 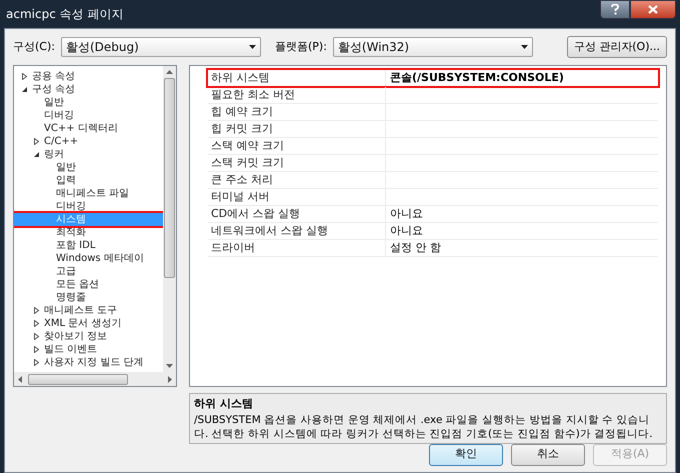 I want to click on property-row: 네트워크에서 스왑 실행 아니요, so click(x=433, y=231).